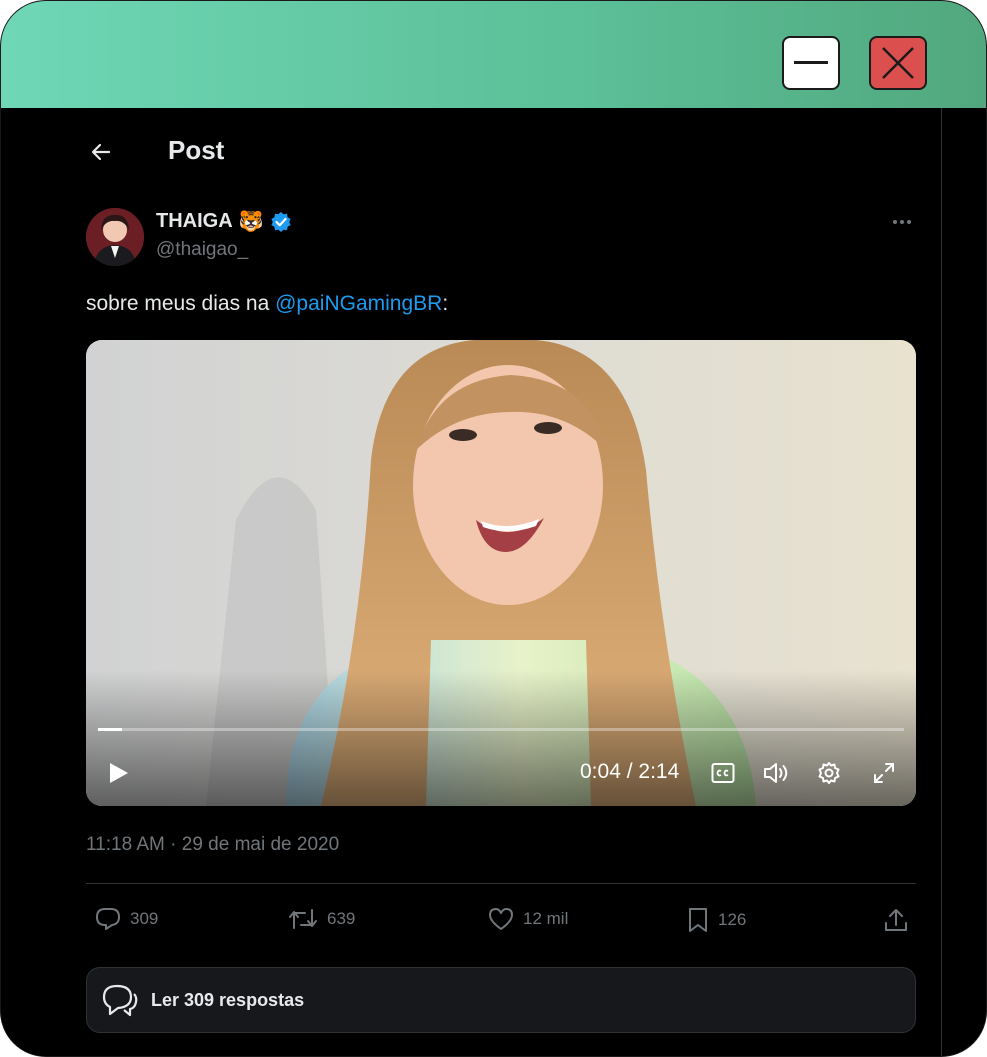 This screenshot has height=1057, width=987. I want to click on author-handle: @thaigao_, so click(202, 250).